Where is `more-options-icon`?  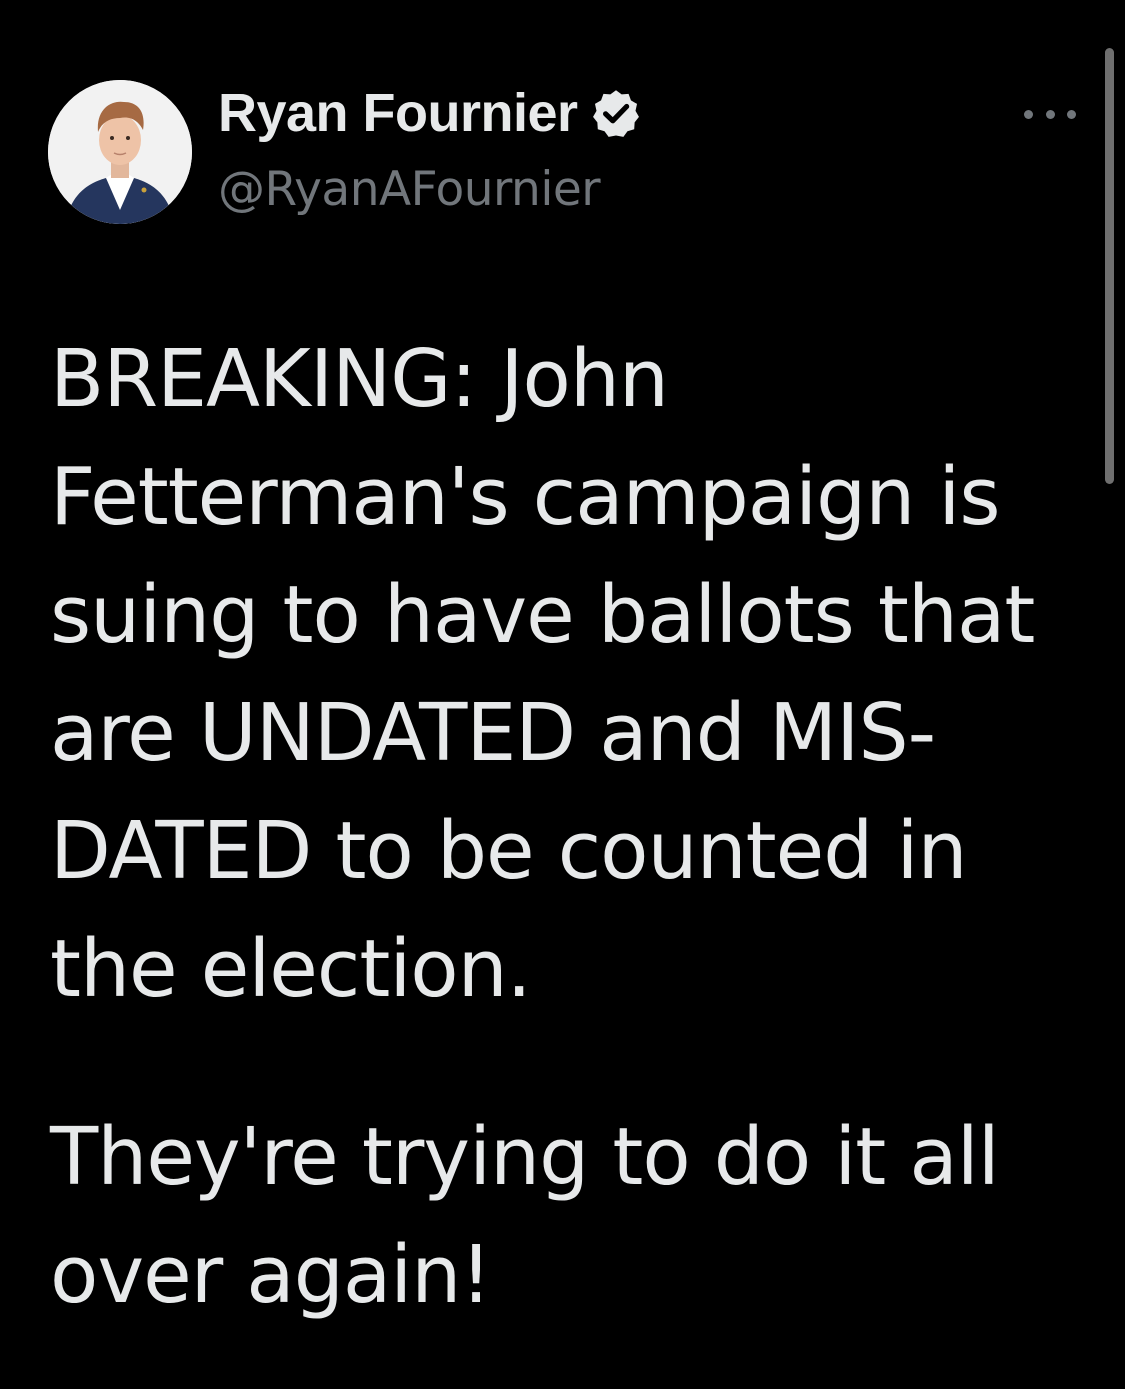
more-options-icon is located at coordinates (1050, 114).